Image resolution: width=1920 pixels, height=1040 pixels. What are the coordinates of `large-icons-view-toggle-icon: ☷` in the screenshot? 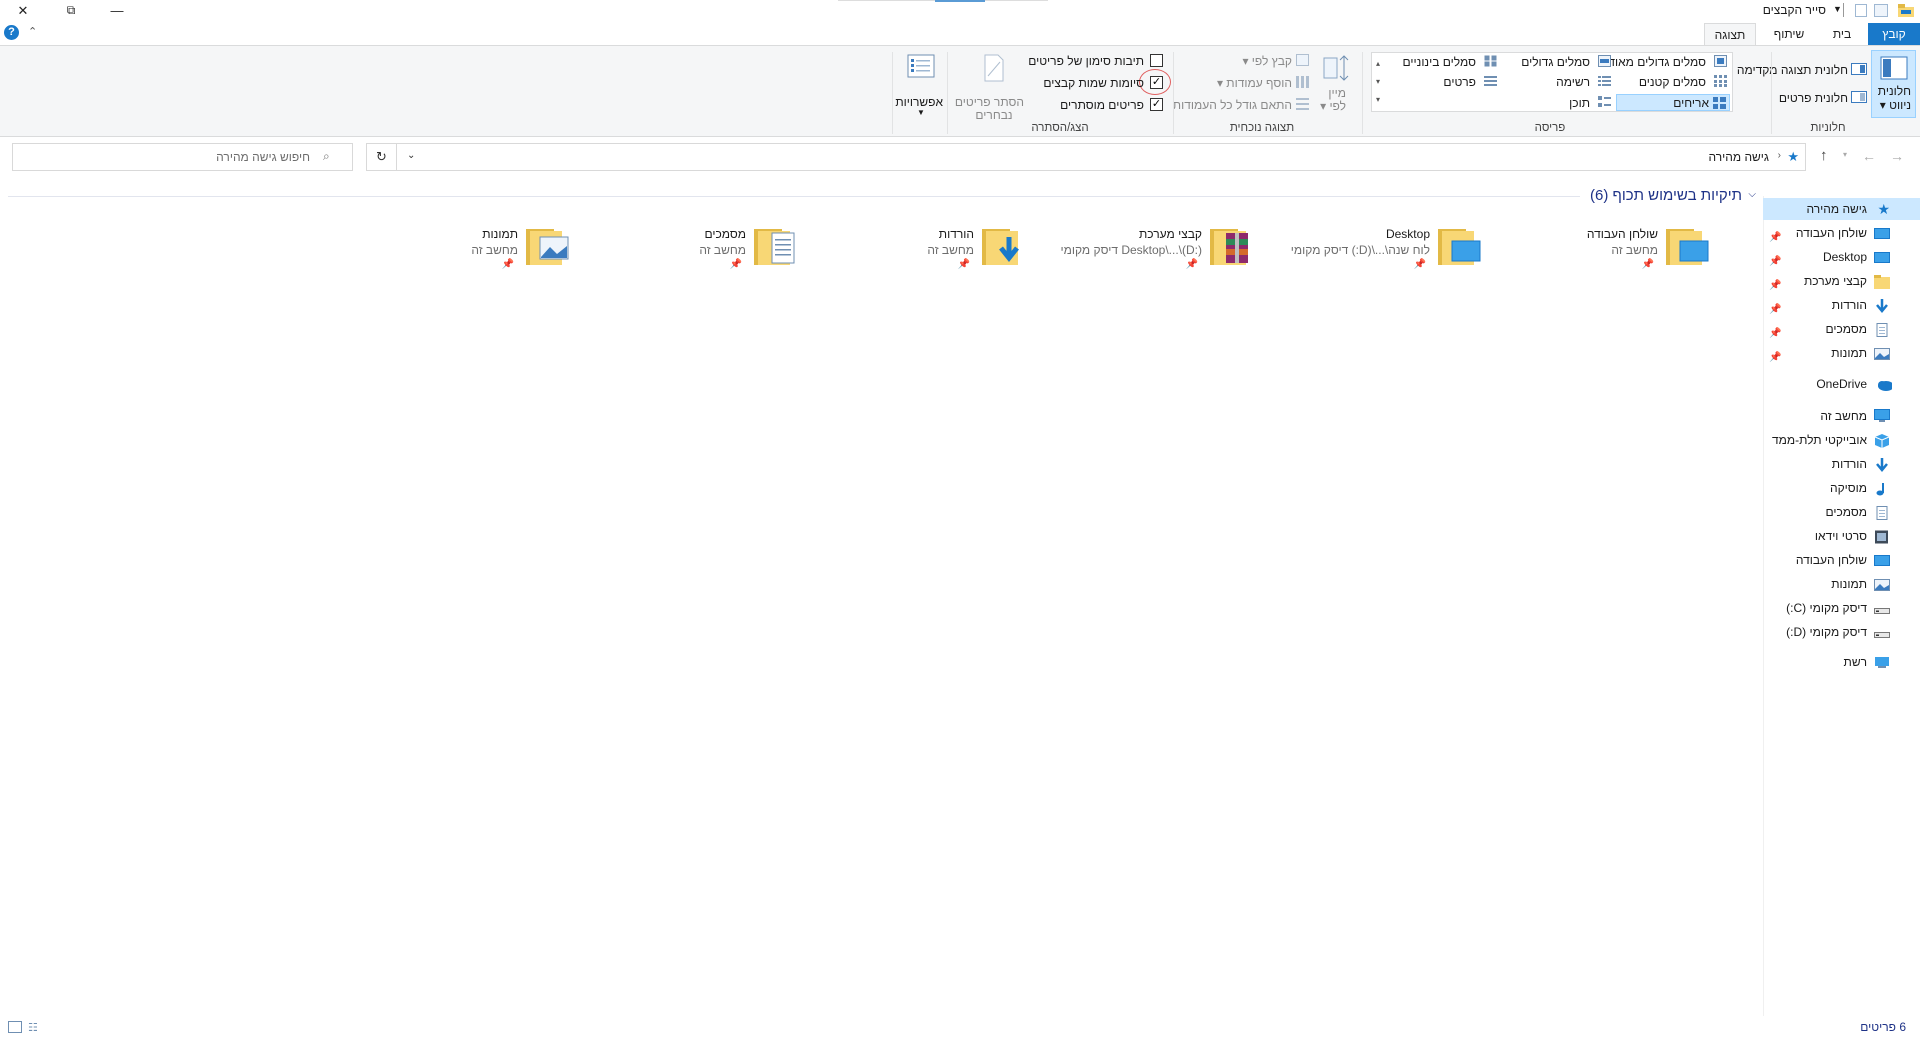 It's located at (33, 1027).